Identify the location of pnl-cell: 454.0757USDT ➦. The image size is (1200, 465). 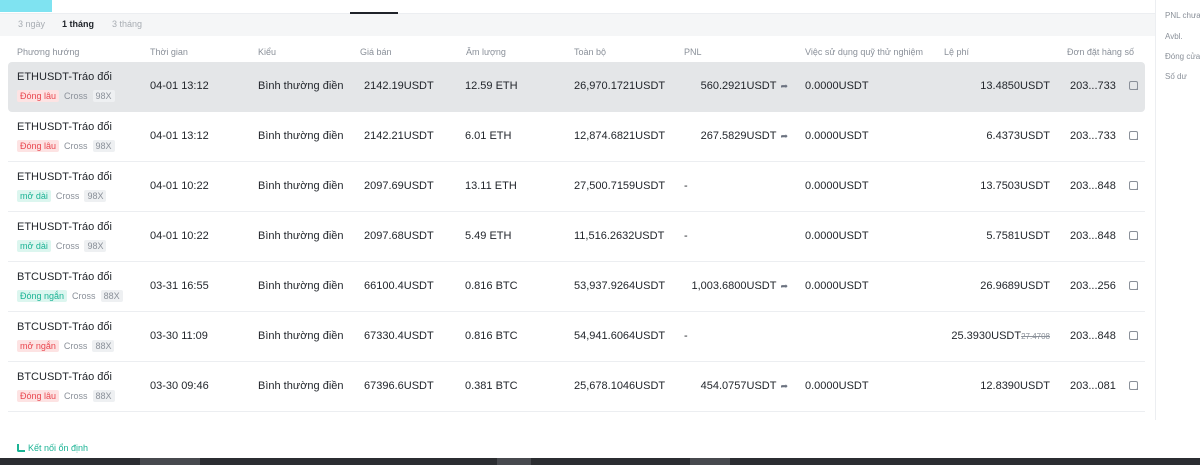
(728, 386).